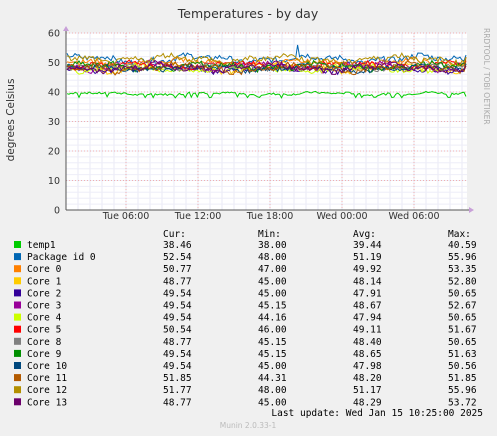 This screenshot has width=497, height=436. What do you see at coordinates (367, 257) in the screenshot?
I see `legend-avg-value: 51.19` at bounding box center [367, 257].